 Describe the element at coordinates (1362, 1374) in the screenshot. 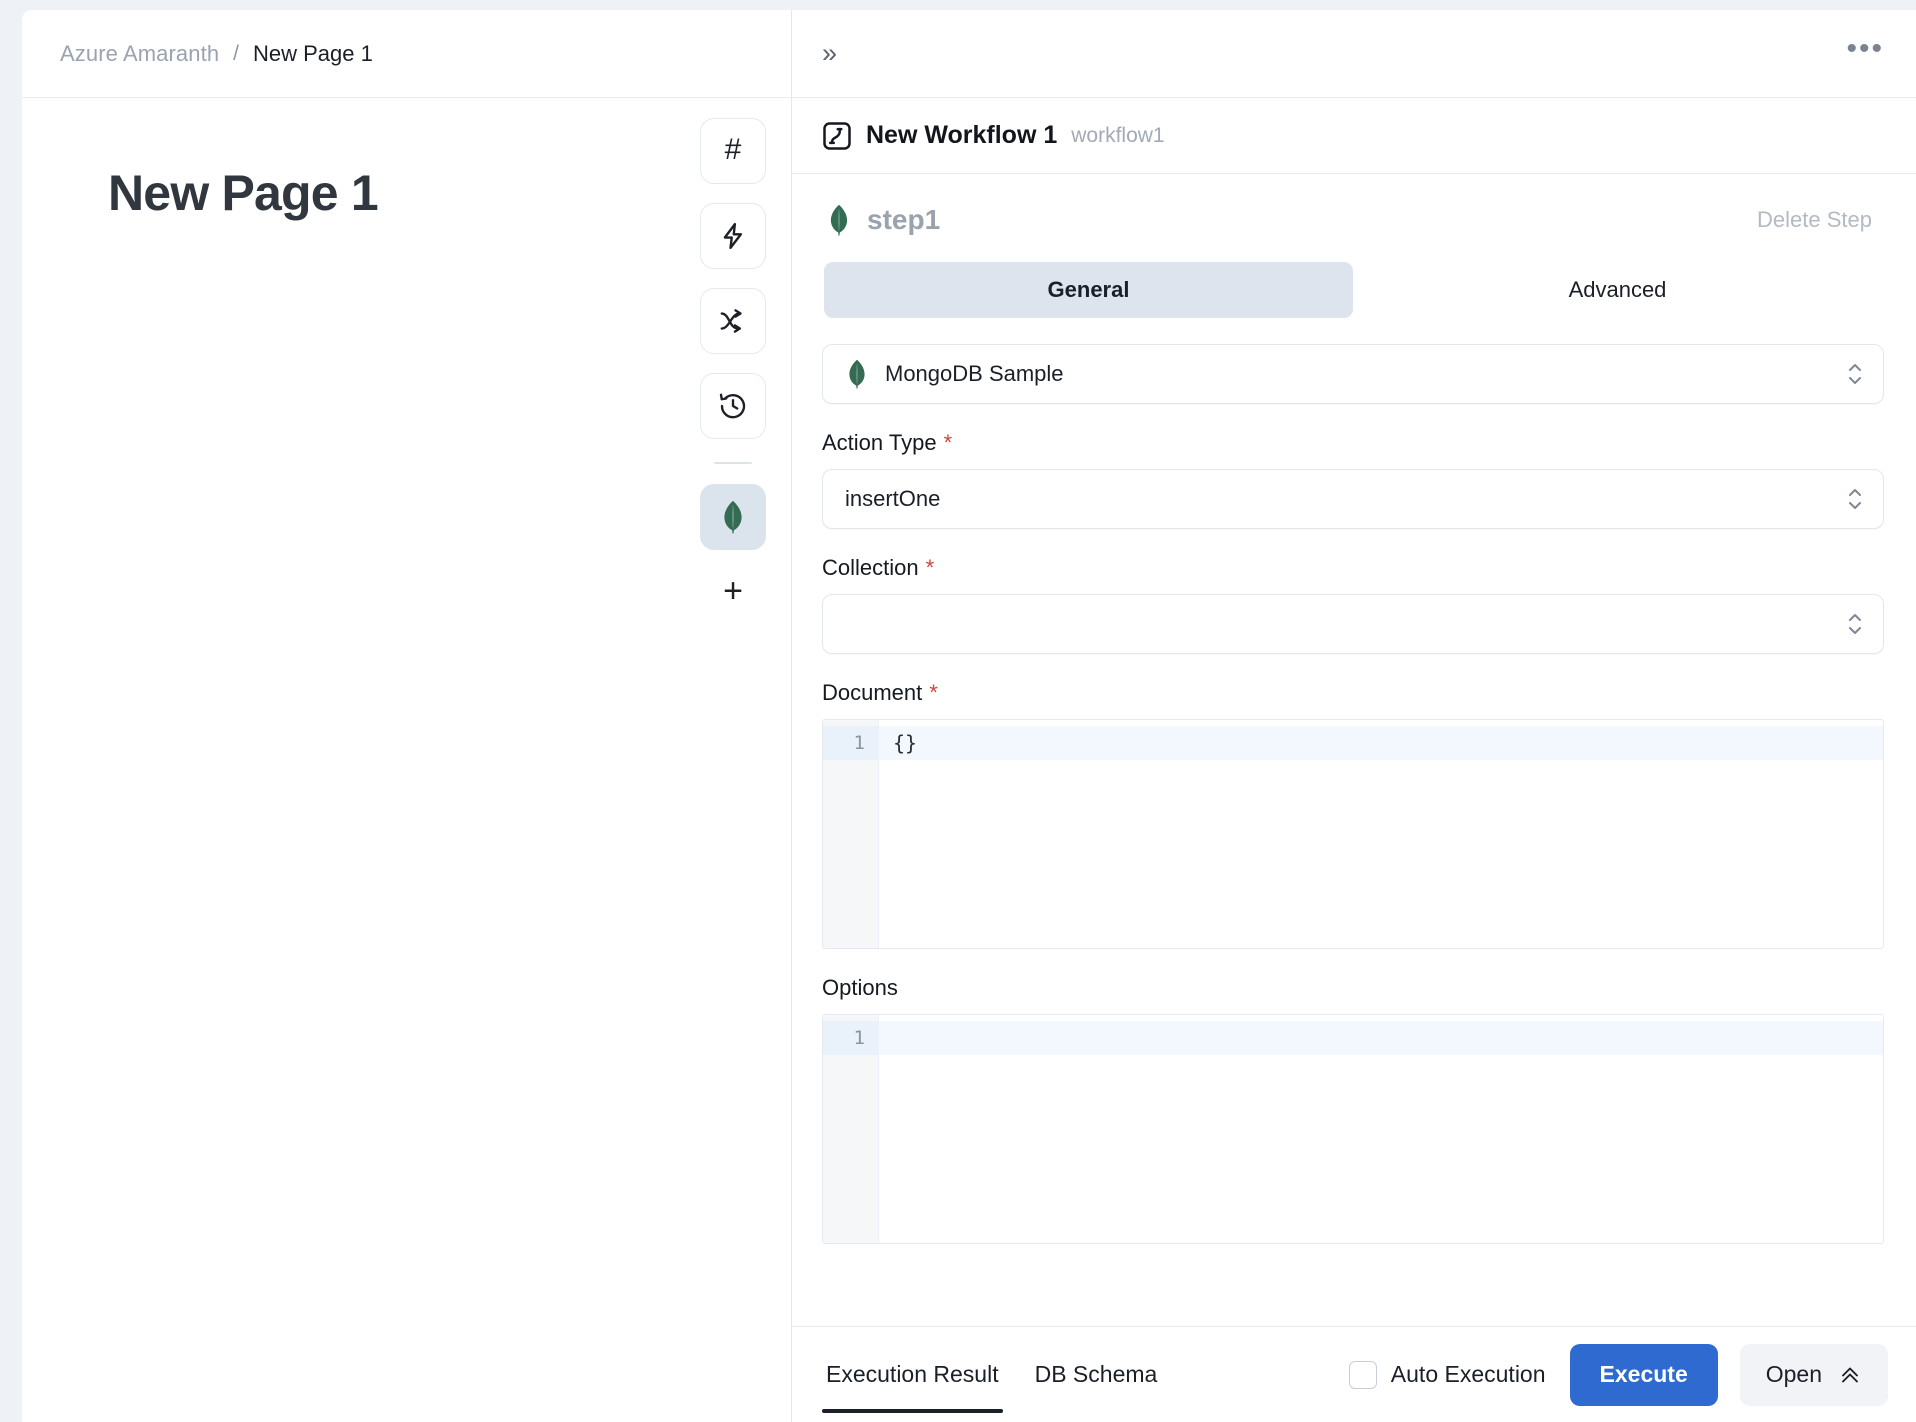

I see `auto-execution-checkbox` at that location.